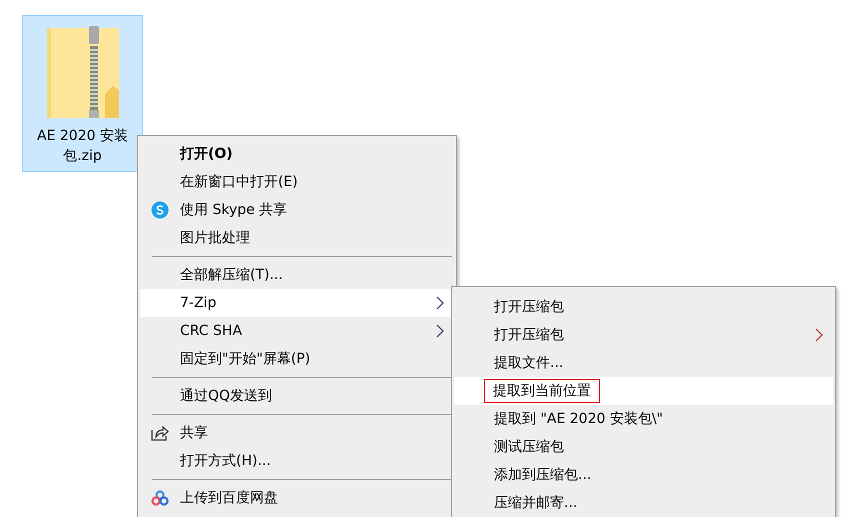  I want to click on menu-item: 固定到"开始"屏幕(P), so click(297, 359).